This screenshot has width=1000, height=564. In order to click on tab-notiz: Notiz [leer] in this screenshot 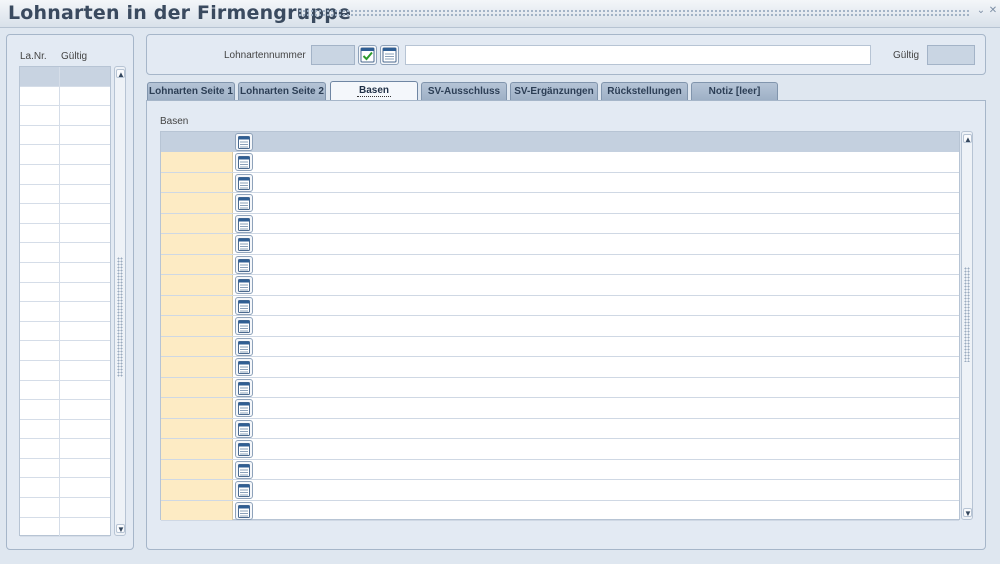, I will do `click(734, 91)`.